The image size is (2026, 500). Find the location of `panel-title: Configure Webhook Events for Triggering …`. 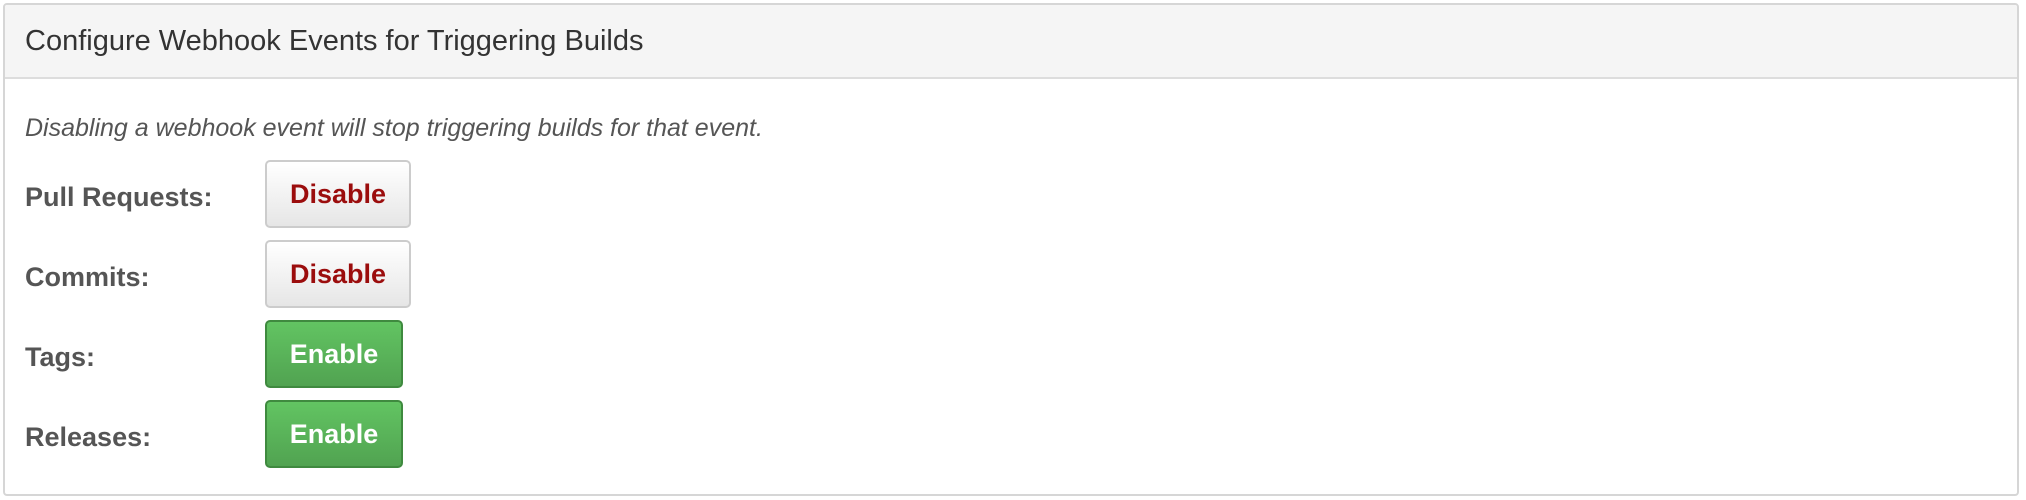

panel-title: Configure Webhook Events for Triggering … is located at coordinates (334, 40).